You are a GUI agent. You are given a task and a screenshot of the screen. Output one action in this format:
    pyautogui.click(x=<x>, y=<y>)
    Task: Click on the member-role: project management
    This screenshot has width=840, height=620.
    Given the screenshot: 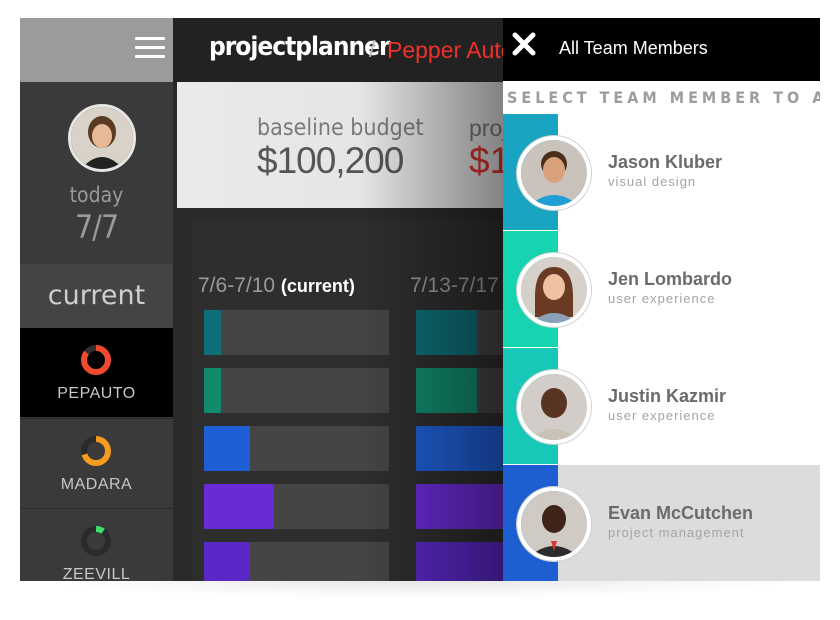 What is the action you would take?
    pyautogui.click(x=676, y=532)
    